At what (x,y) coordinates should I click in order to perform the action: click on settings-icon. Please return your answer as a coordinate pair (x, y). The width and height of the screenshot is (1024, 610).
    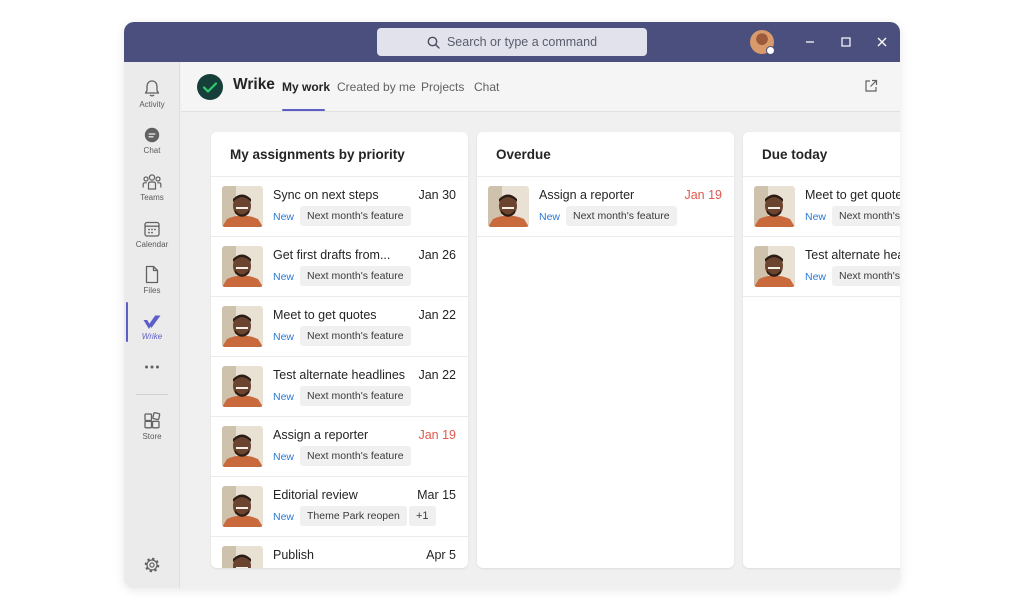
    Looking at the image, I should click on (152, 565).